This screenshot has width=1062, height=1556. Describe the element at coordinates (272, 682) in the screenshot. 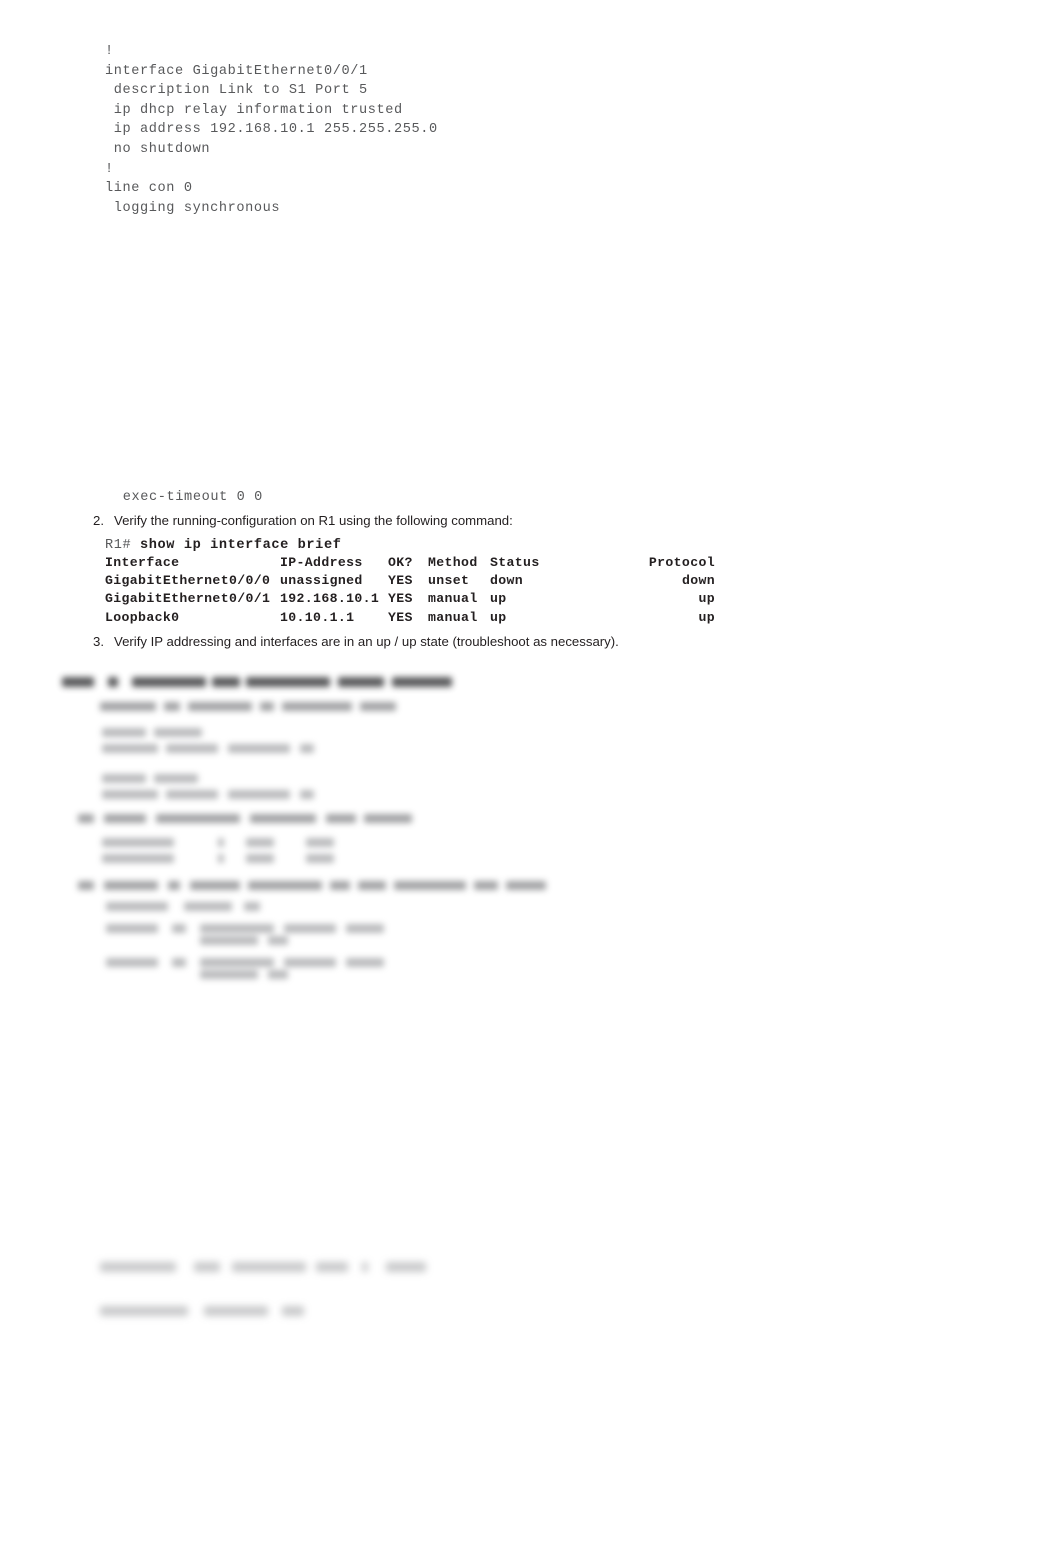

I see `redacted-section-heading` at that location.